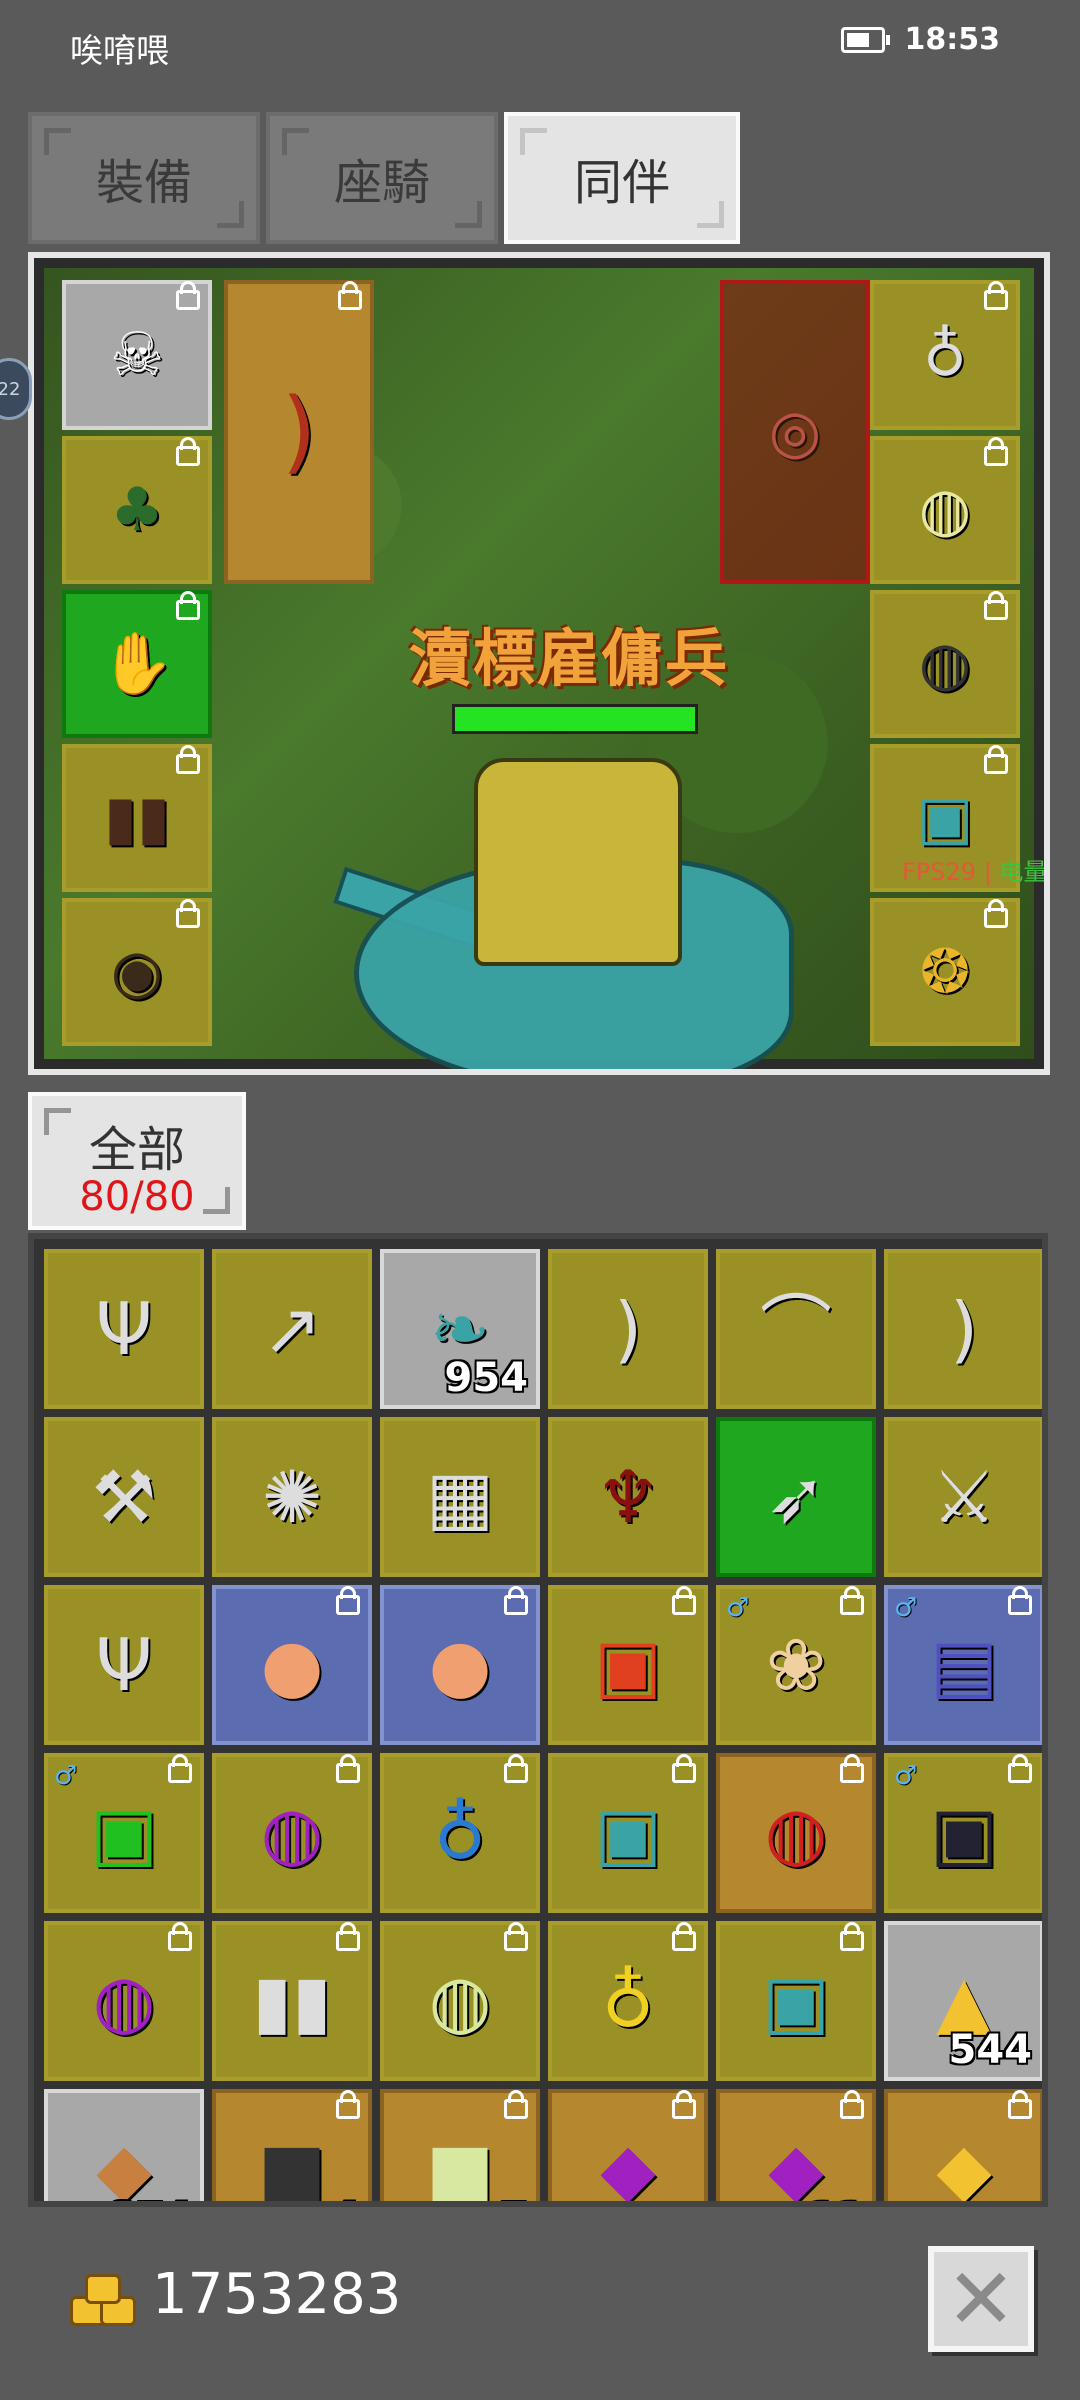 The height and width of the screenshot is (2400, 1080). I want to click on slot-necklace: ♁, so click(945, 355).